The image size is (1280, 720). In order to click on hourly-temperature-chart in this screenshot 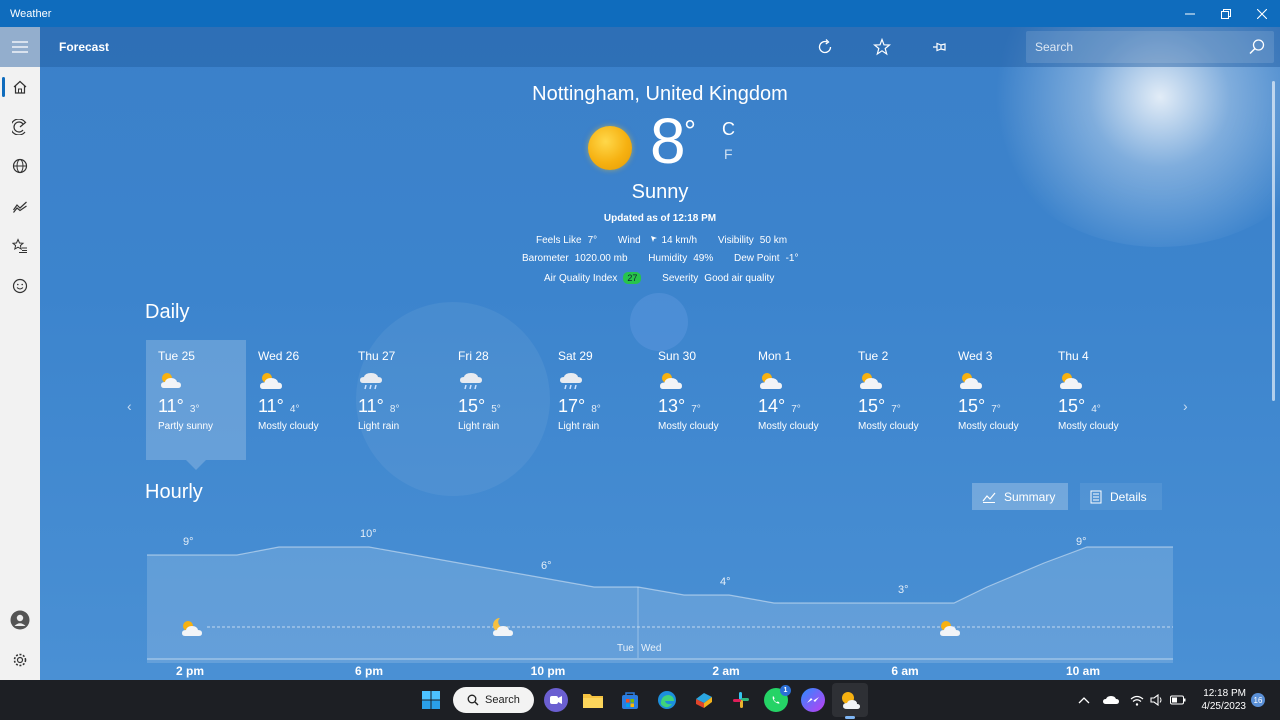, I will do `click(660, 604)`.